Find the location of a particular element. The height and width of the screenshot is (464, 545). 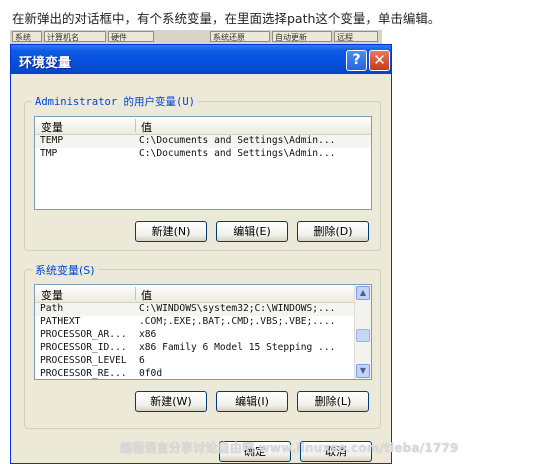

close-button: ✕ is located at coordinates (379, 60).